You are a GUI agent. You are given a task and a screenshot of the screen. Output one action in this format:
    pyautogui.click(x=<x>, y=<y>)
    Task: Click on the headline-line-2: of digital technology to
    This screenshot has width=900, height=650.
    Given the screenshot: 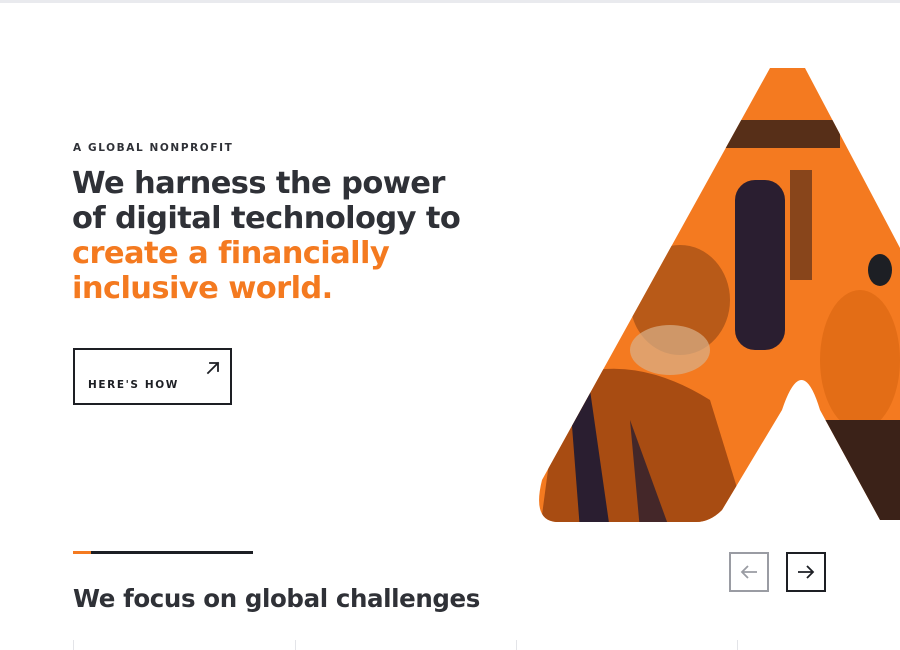 What is the action you would take?
    pyautogui.click(x=266, y=218)
    